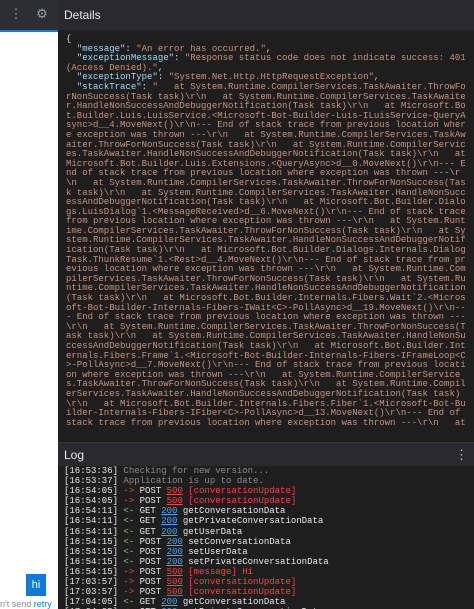  I want to click on log-text: getUserData, so click(210, 531).